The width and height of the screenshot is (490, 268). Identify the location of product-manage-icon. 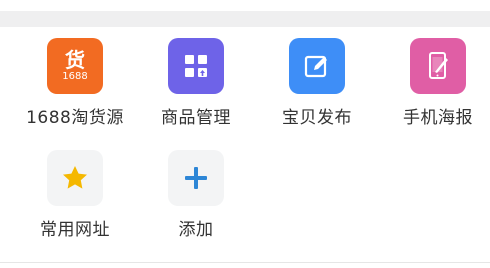
(196, 66).